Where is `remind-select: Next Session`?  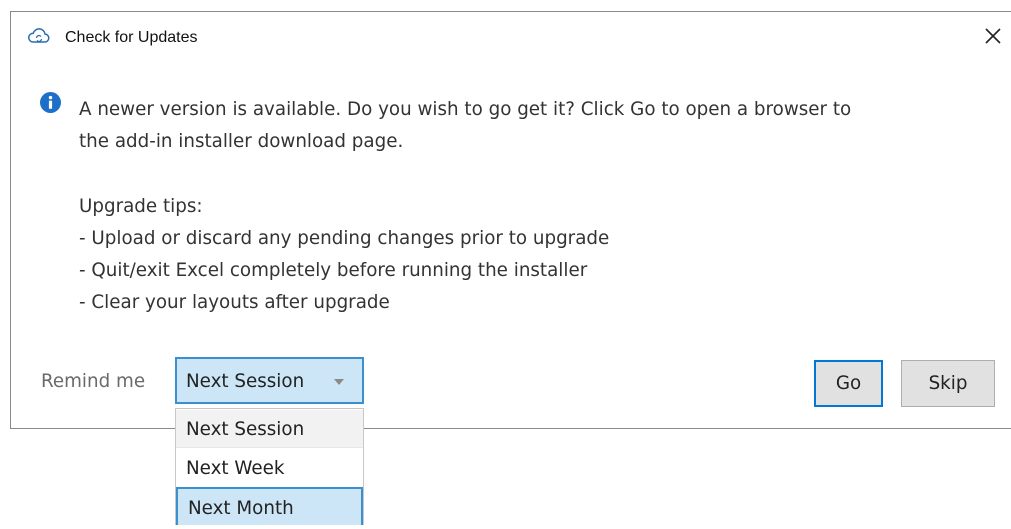
remind-select: Next Session is located at coordinates (269, 380).